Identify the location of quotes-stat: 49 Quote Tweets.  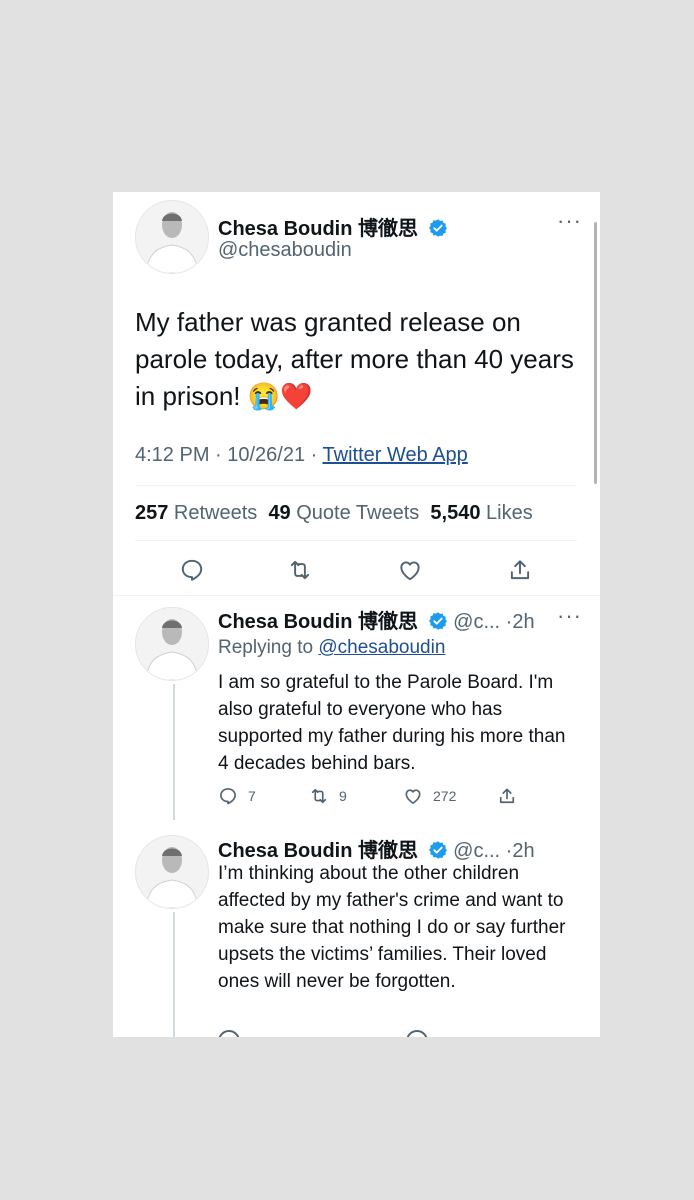
(343, 513).